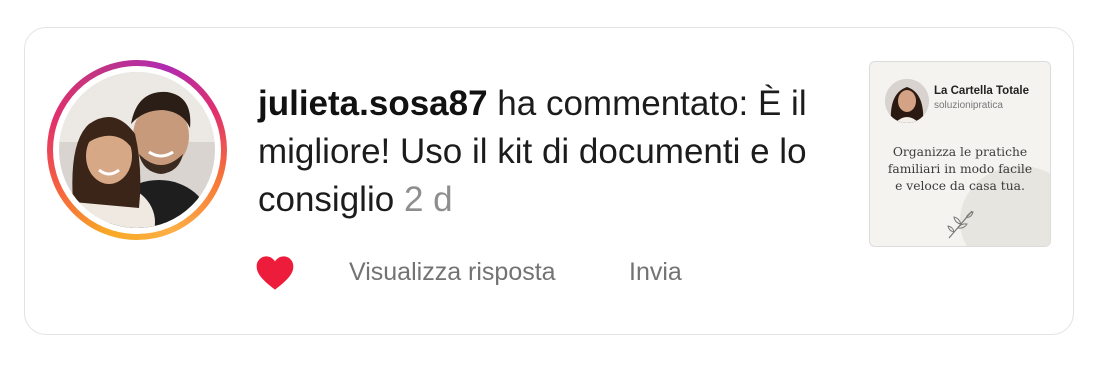 The width and height of the screenshot is (1100, 367). I want to click on send-button: Invia, so click(655, 272).